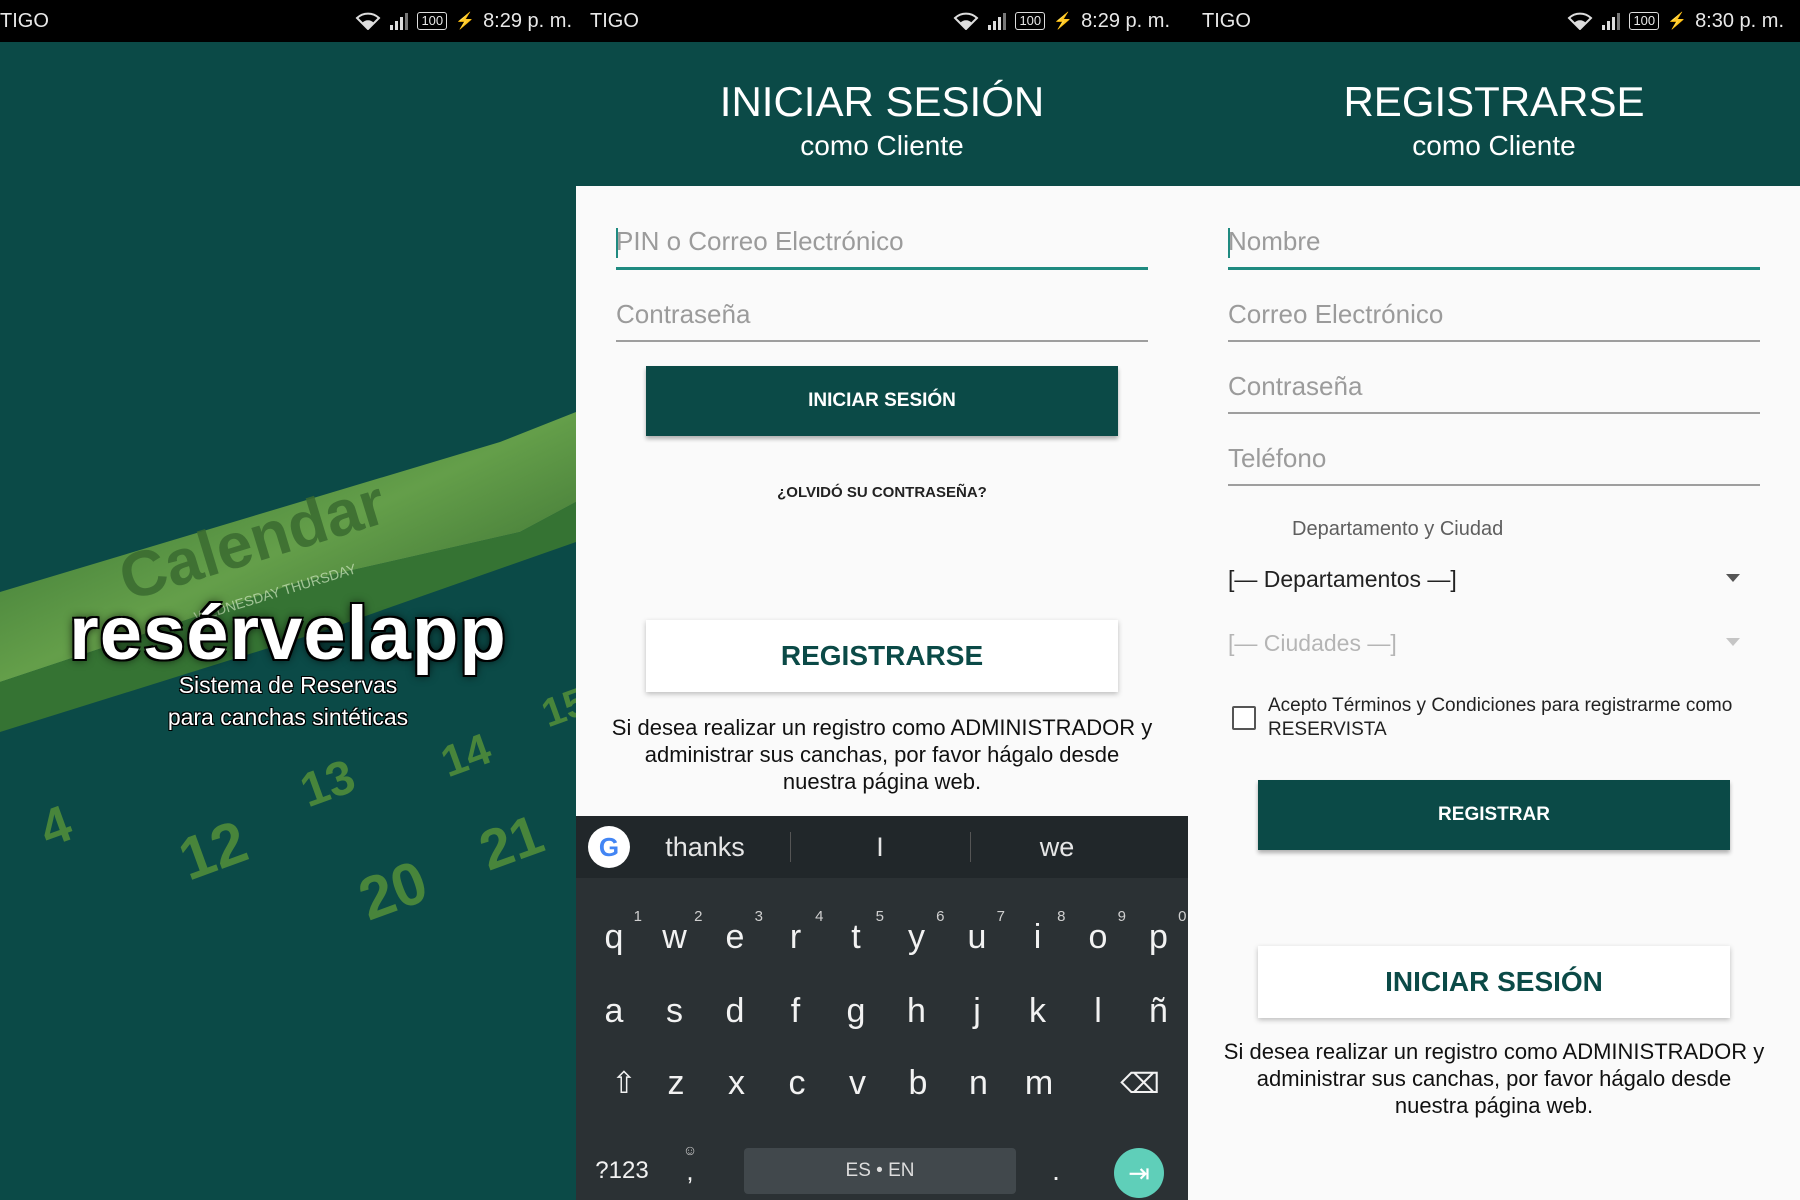 The width and height of the screenshot is (1800, 1200). I want to click on shift-key-icon: ⇧, so click(624, 1083).